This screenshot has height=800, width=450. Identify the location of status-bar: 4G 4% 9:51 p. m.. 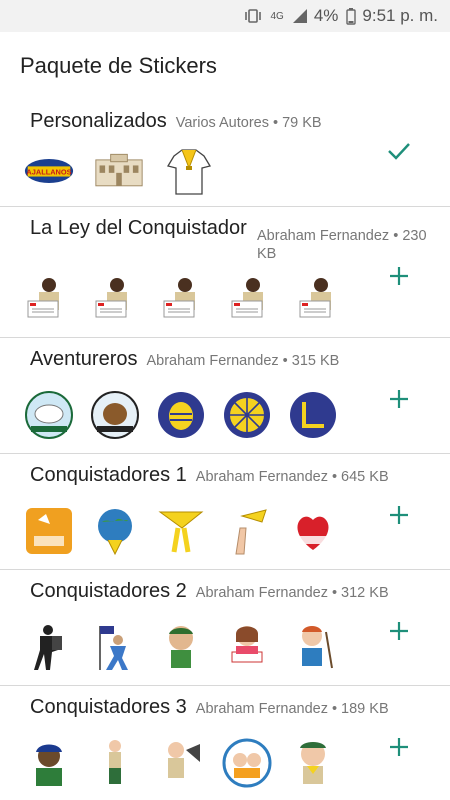
(225, 16).